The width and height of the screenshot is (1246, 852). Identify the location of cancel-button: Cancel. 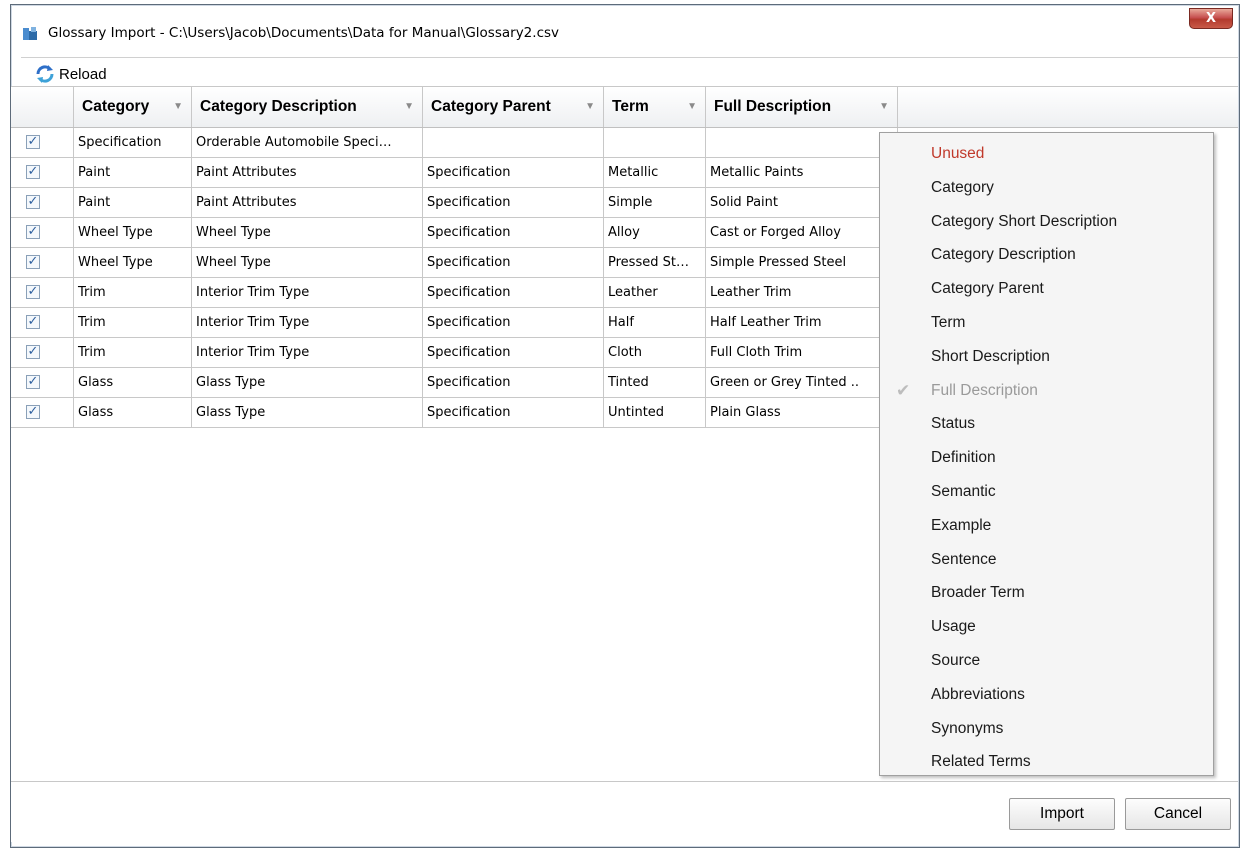
(1178, 814).